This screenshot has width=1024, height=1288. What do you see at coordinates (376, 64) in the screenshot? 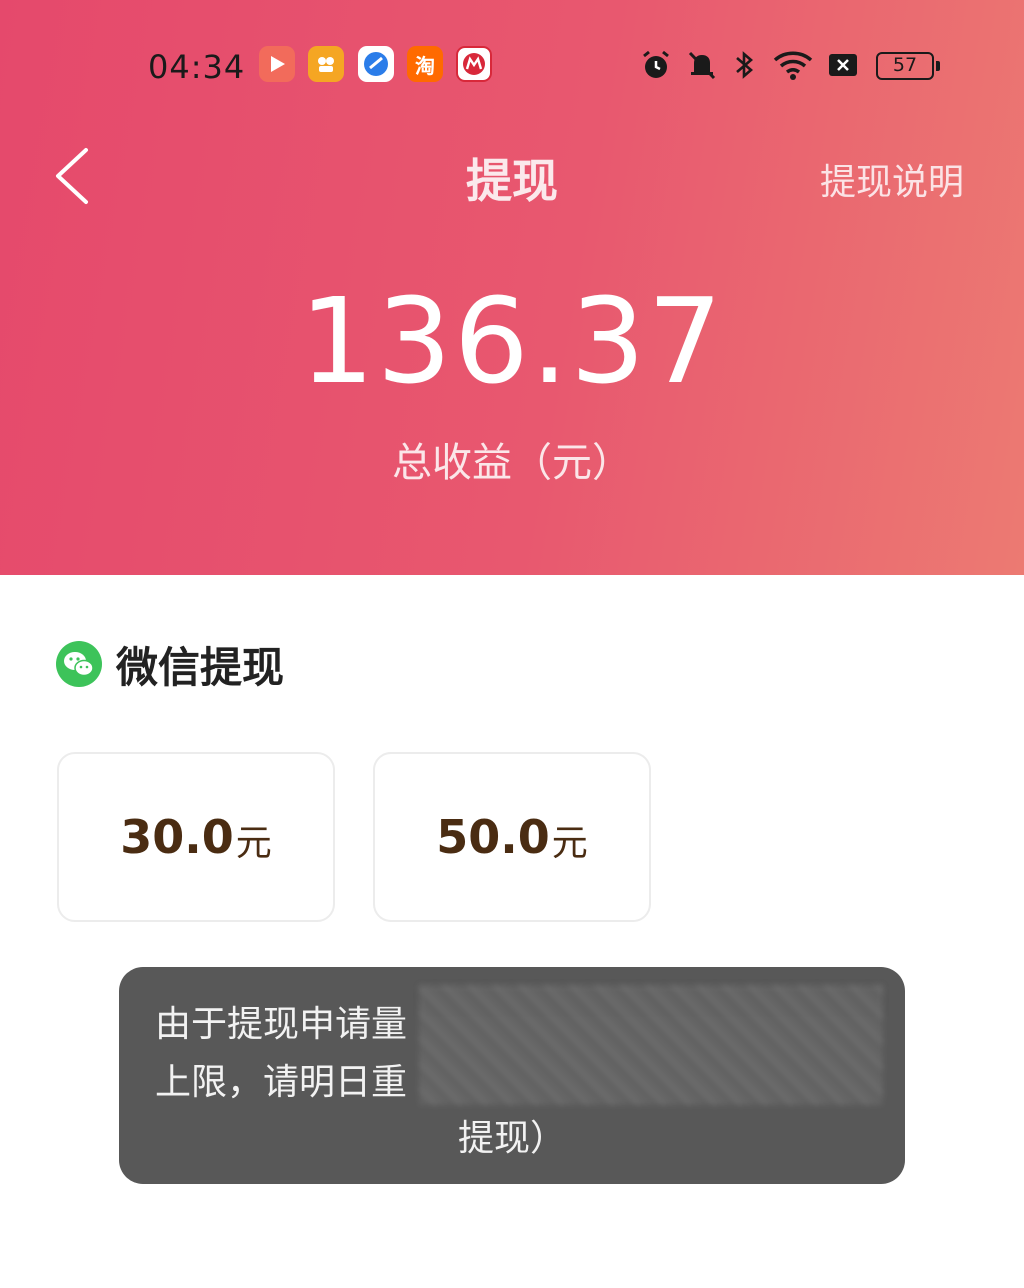
I see `browser-app-icon` at bounding box center [376, 64].